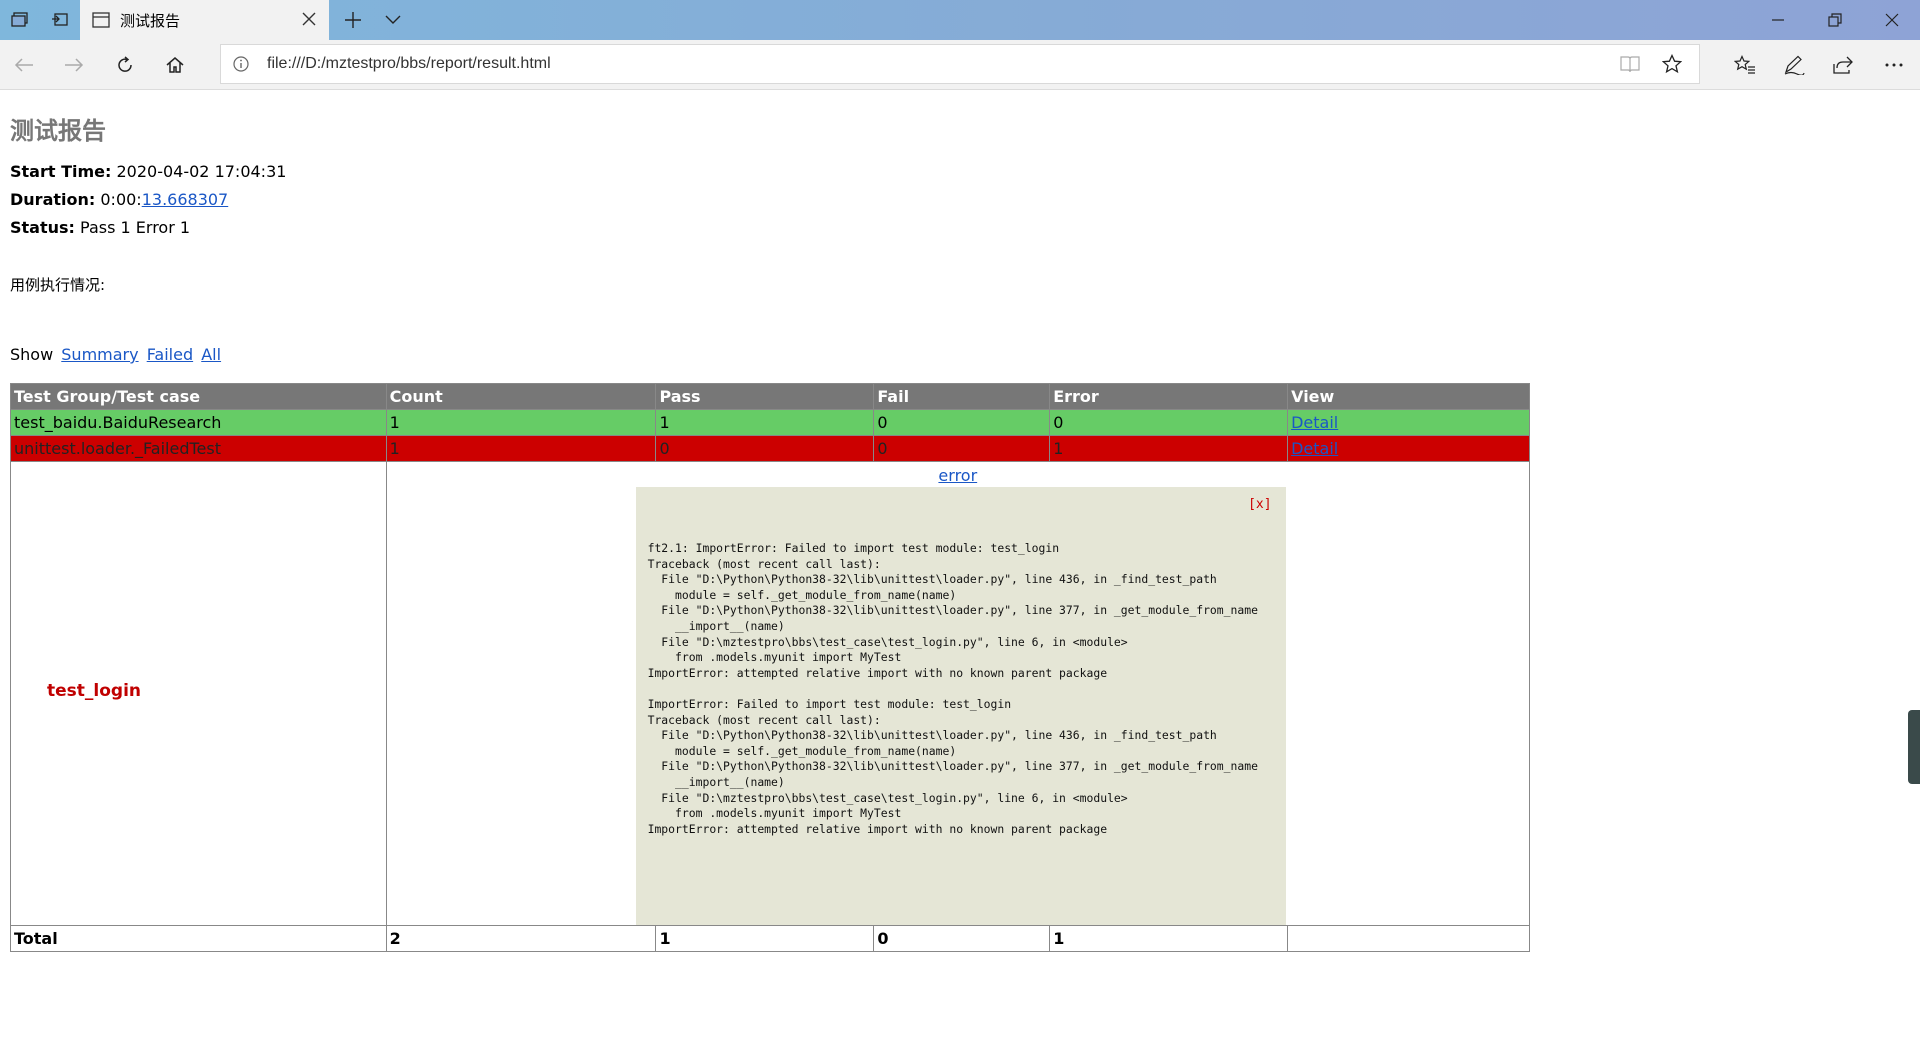  What do you see at coordinates (1169, 448) in the screenshot?
I see `error-cell: 1` at bounding box center [1169, 448].